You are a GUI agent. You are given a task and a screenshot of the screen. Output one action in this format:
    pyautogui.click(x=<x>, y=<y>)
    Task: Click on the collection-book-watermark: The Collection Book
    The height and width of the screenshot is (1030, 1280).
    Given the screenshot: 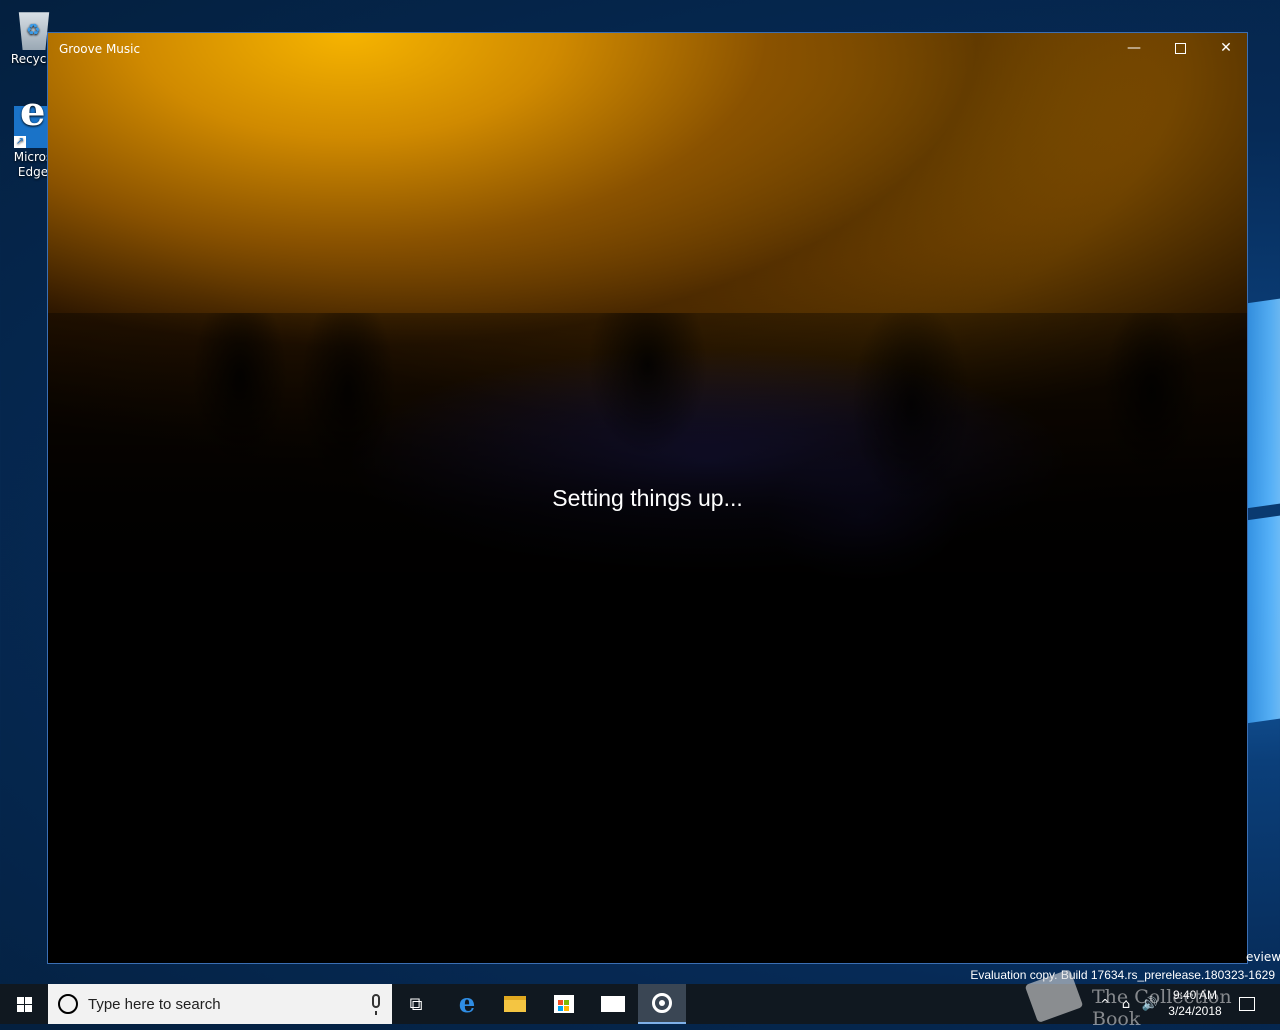 What is the action you would take?
    pyautogui.click(x=1147, y=999)
    